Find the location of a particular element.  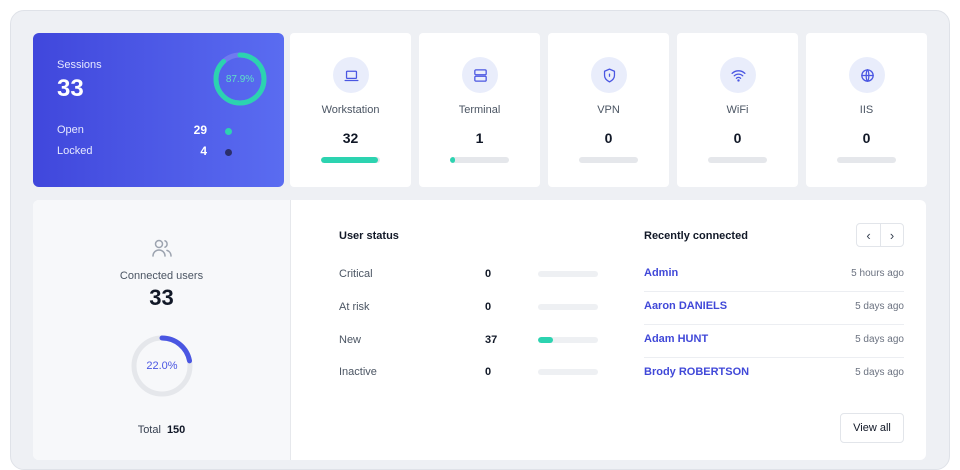

type-name: Workstation is located at coordinates (350, 110).